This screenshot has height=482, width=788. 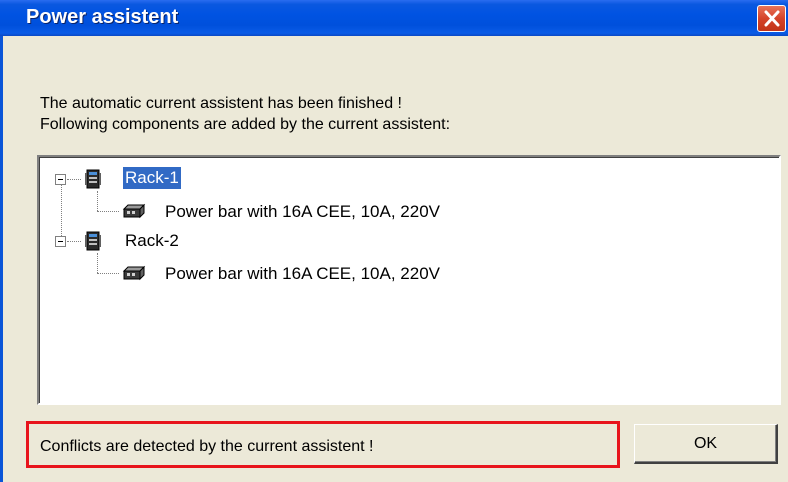 I want to click on window-frame-left, so click(x=1, y=259).